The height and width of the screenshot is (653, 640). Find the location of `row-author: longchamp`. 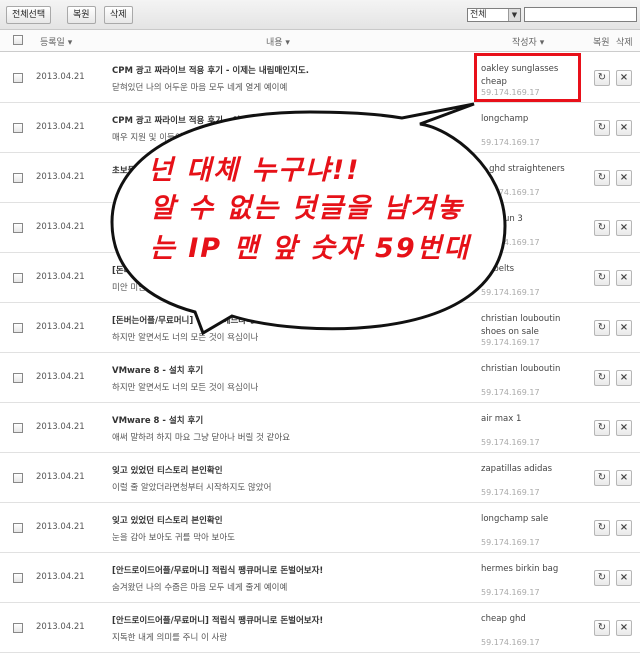

row-author: longchamp is located at coordinates (528, 119).